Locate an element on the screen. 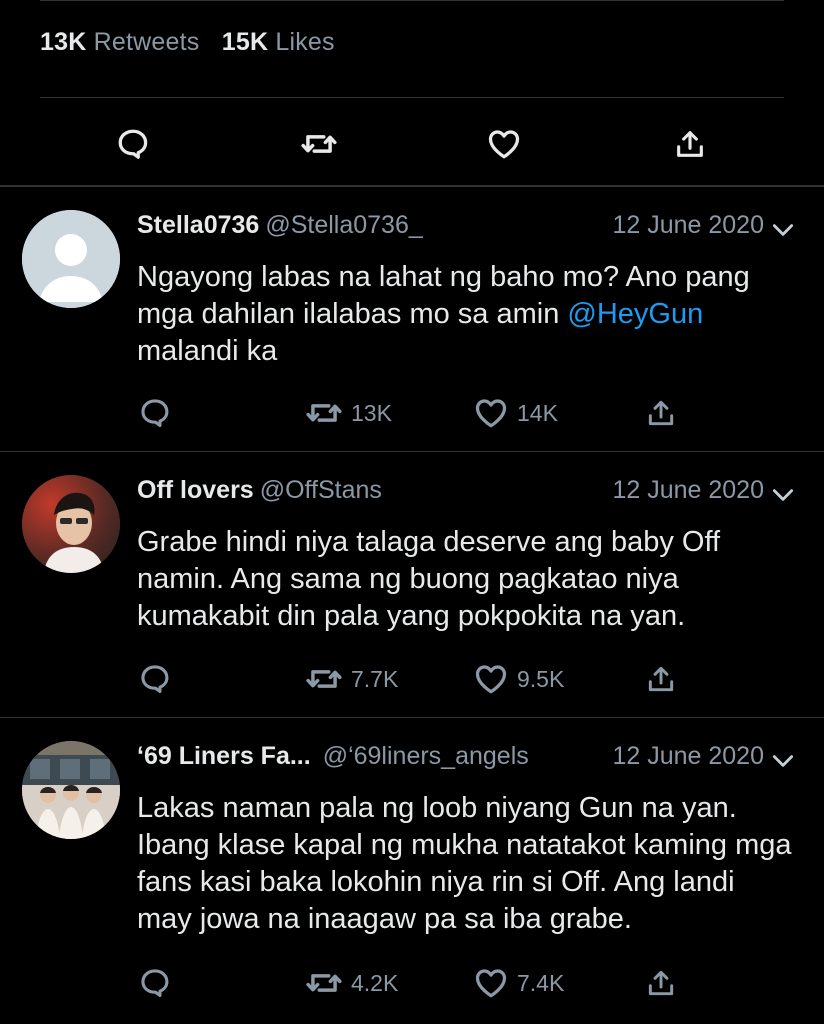 Image resolution: width=824 pixels, height=1024 pixels. default-profile-icon is located at coordinates (71, 259).